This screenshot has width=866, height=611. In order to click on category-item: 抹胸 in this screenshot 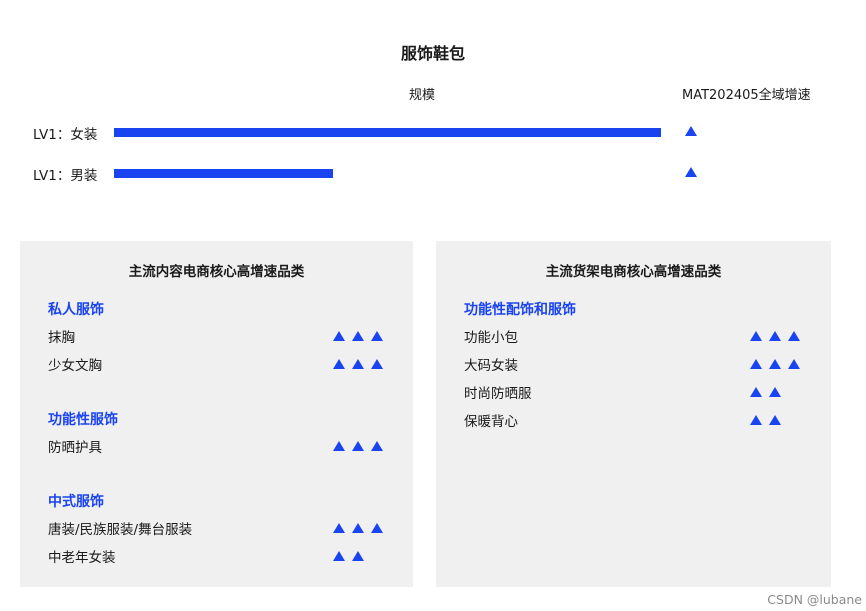, I will do `click(61, 338)`.